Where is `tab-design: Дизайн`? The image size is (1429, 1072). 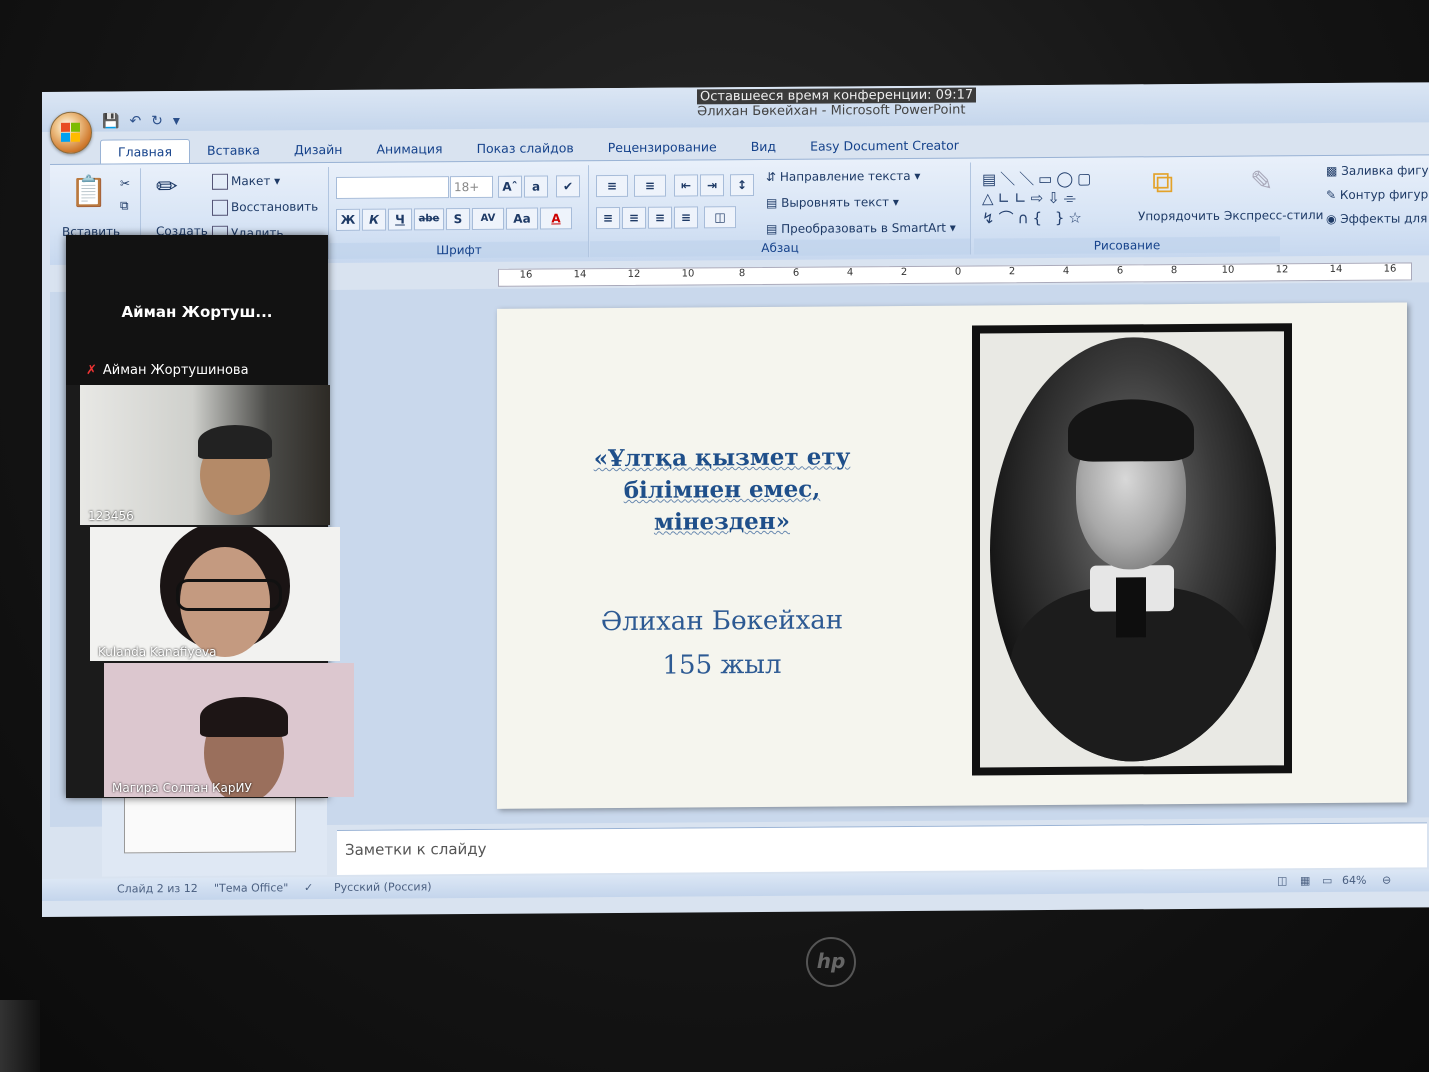 tab-design: Дизайн is located at coordinates (318, 150).